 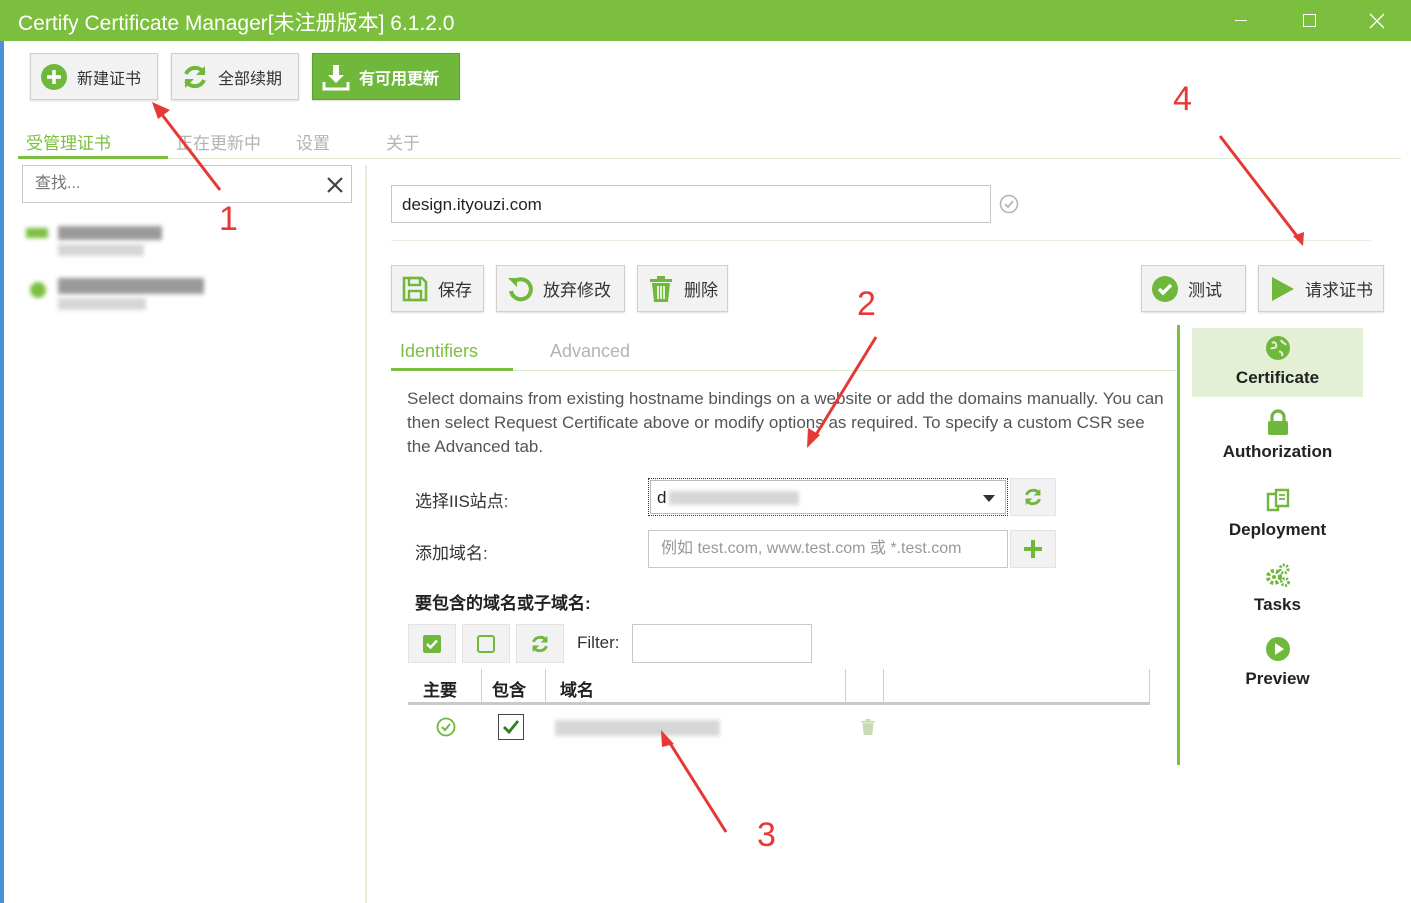 I want to click on refresh-sites-button, so click(x=1033, y=497).